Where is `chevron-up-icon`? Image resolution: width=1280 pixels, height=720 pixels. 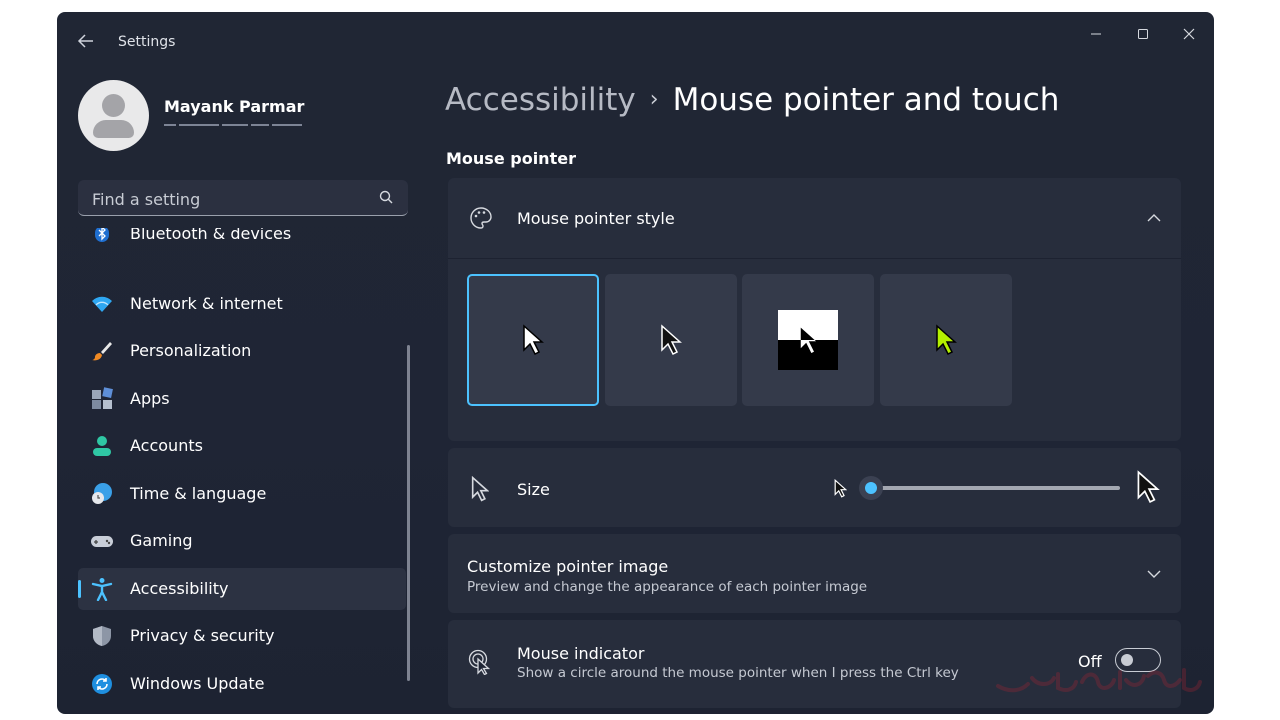
chevron-up-icon is located at coordinates (1154, 218).